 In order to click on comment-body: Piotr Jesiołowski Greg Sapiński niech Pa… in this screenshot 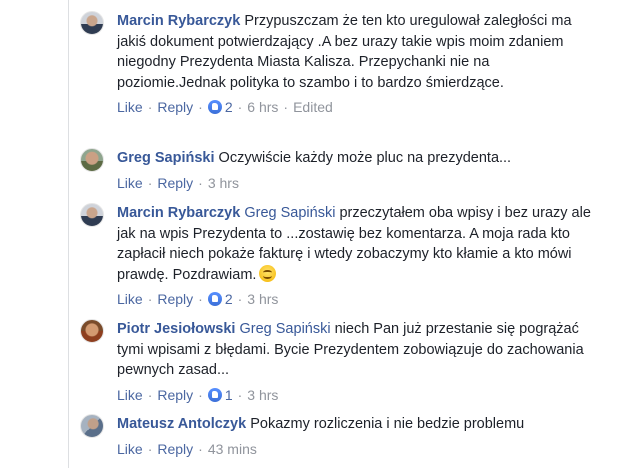, I will do `click(358, 350)`.